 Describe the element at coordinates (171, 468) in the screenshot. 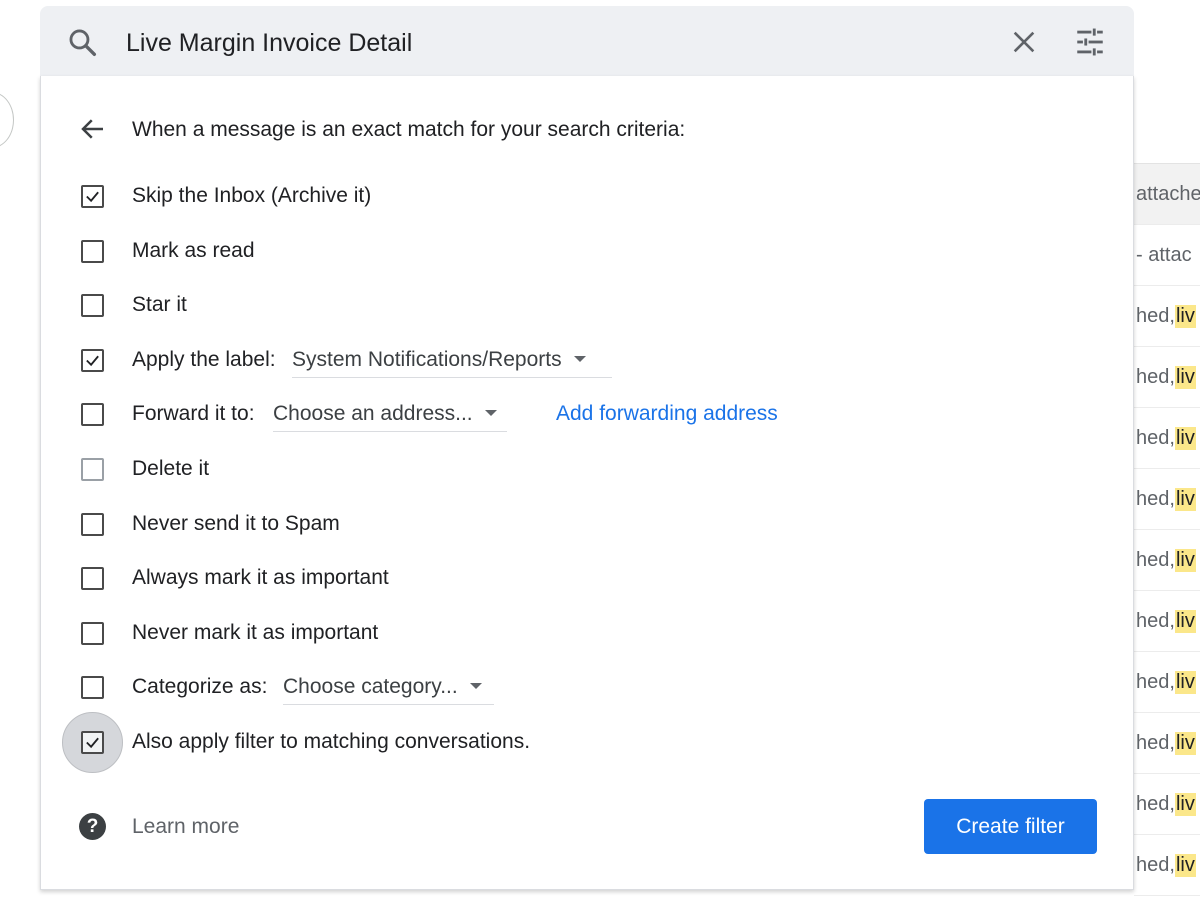

I see `delete-it-label: Delete it` at that location.